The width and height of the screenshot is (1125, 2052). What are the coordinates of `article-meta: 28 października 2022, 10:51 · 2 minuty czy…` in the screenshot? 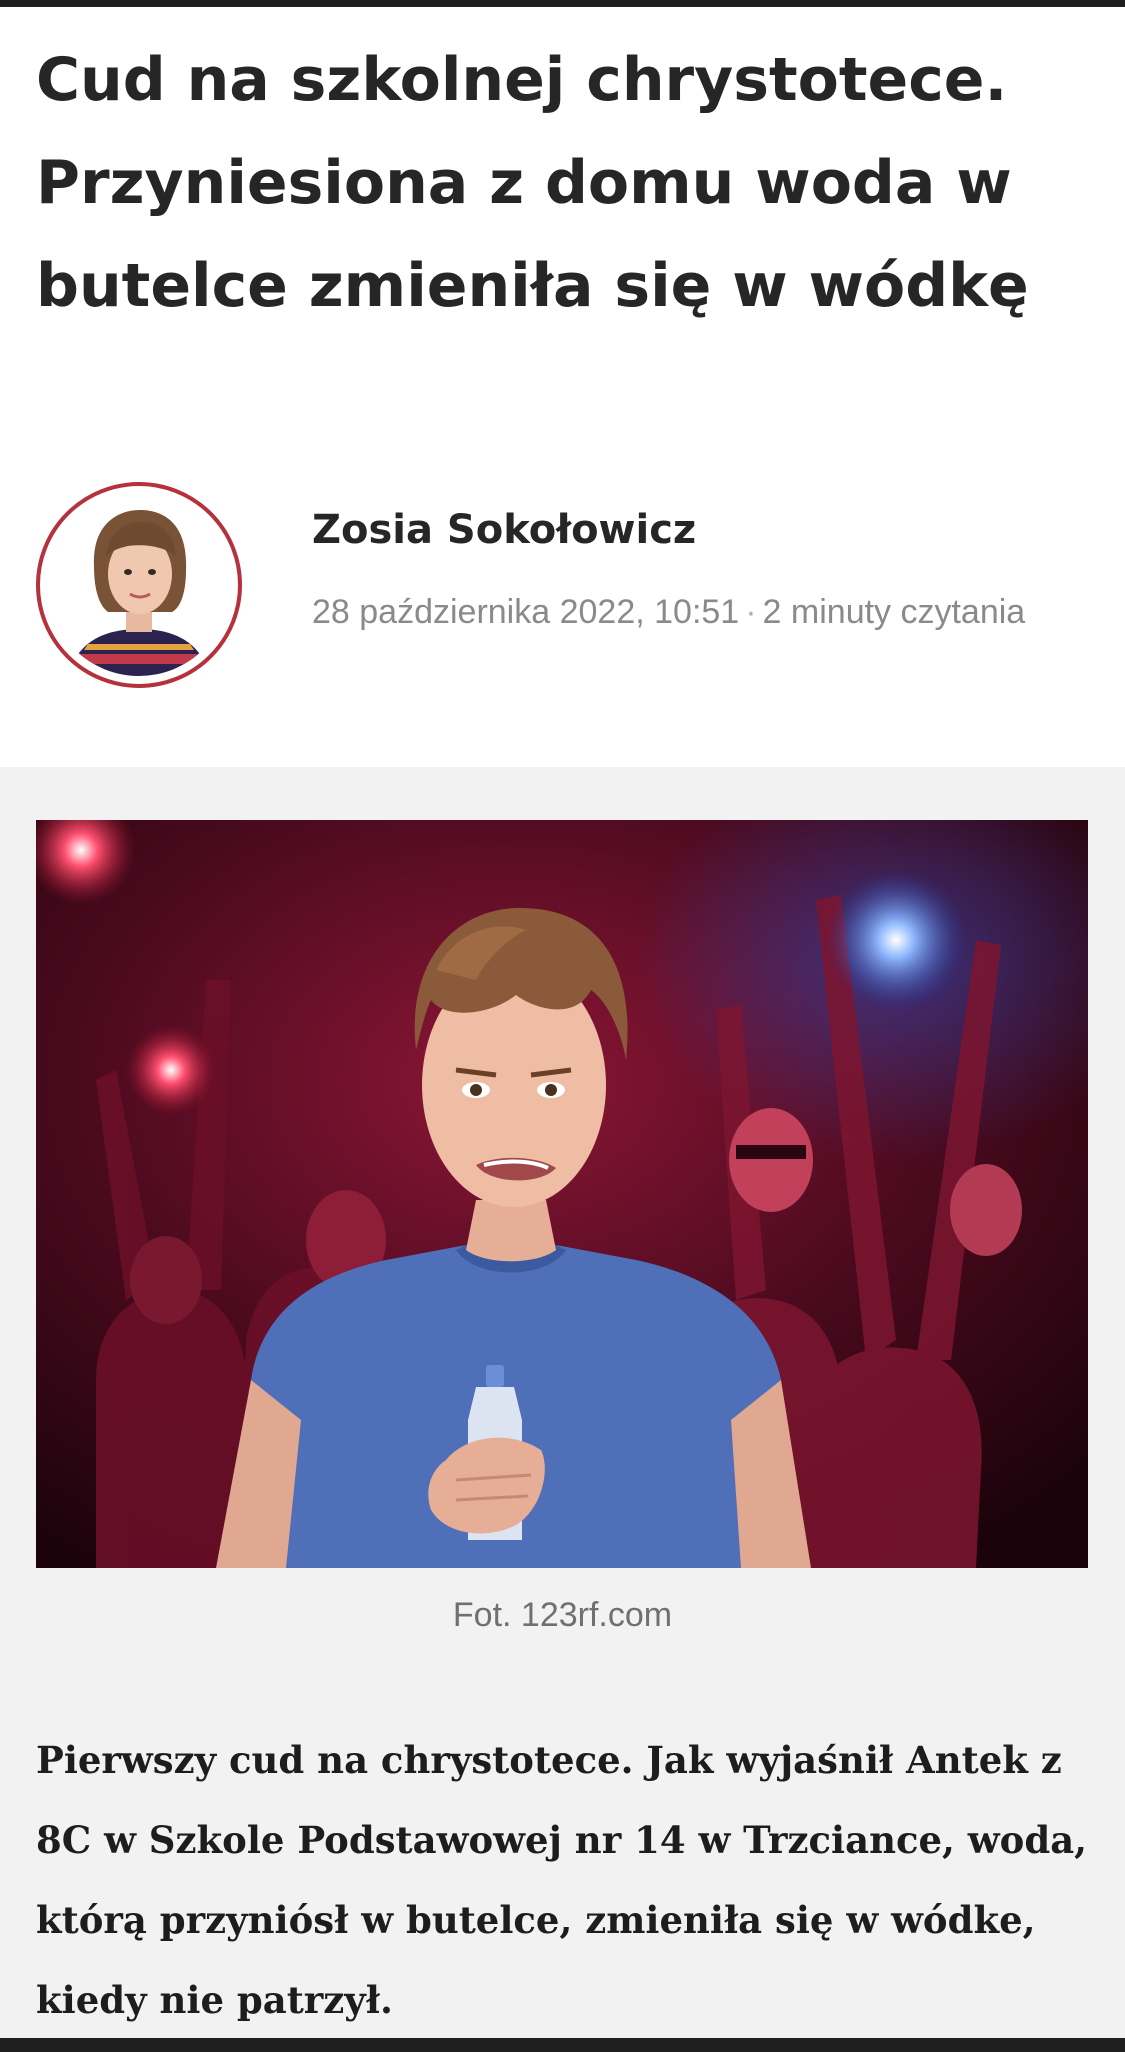 It's located at (707, 612).